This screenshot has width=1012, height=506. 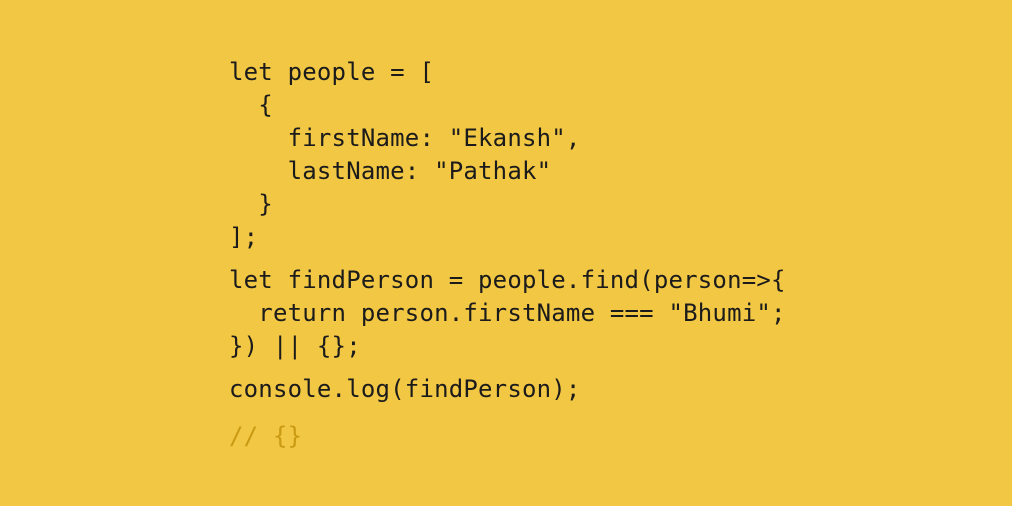 What do you see at coordinates (251, 105) in the screenshot?
I see `code-line-object-open: {` at bounding box center [251, 105].